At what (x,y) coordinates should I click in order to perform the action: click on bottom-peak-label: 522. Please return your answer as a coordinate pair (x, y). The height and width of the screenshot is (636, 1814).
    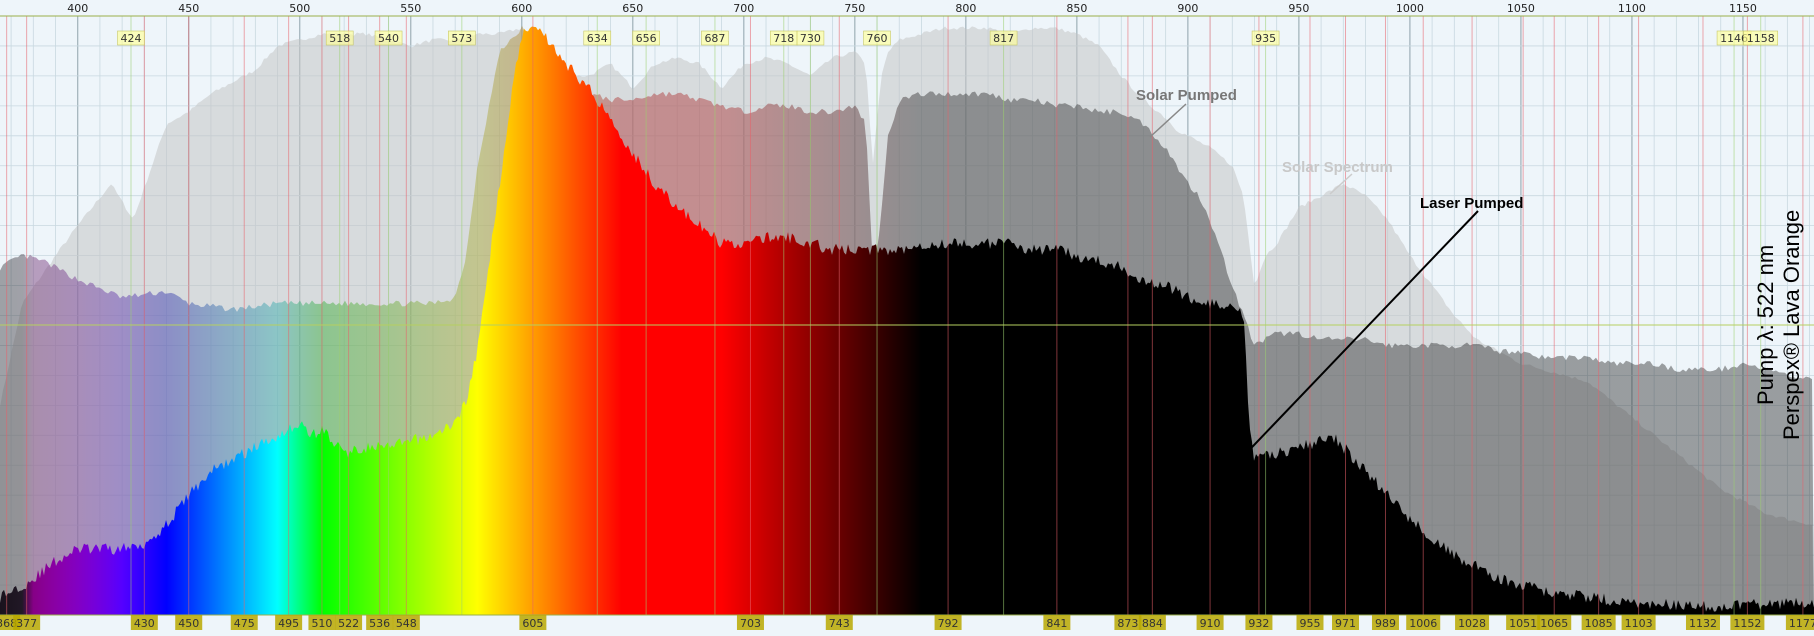
    Looking at the image, I should click on (349, 622).